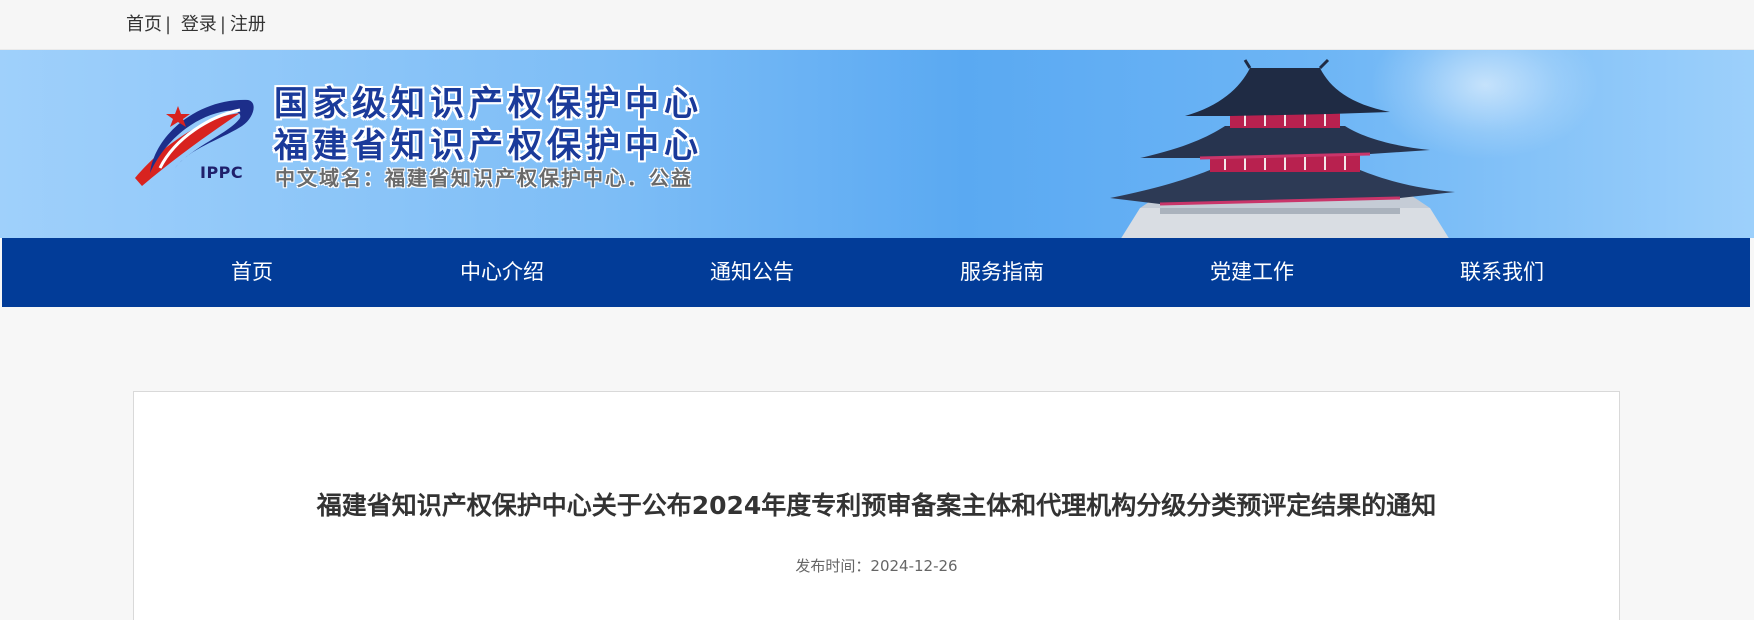 The width and height of the screenshot is (1754, 620). Describe the element at coordinates (484, 178) in the screenshot. I see `banner-domain-text: 中文域名：福建省知识产权保护中心．公益` at that location.